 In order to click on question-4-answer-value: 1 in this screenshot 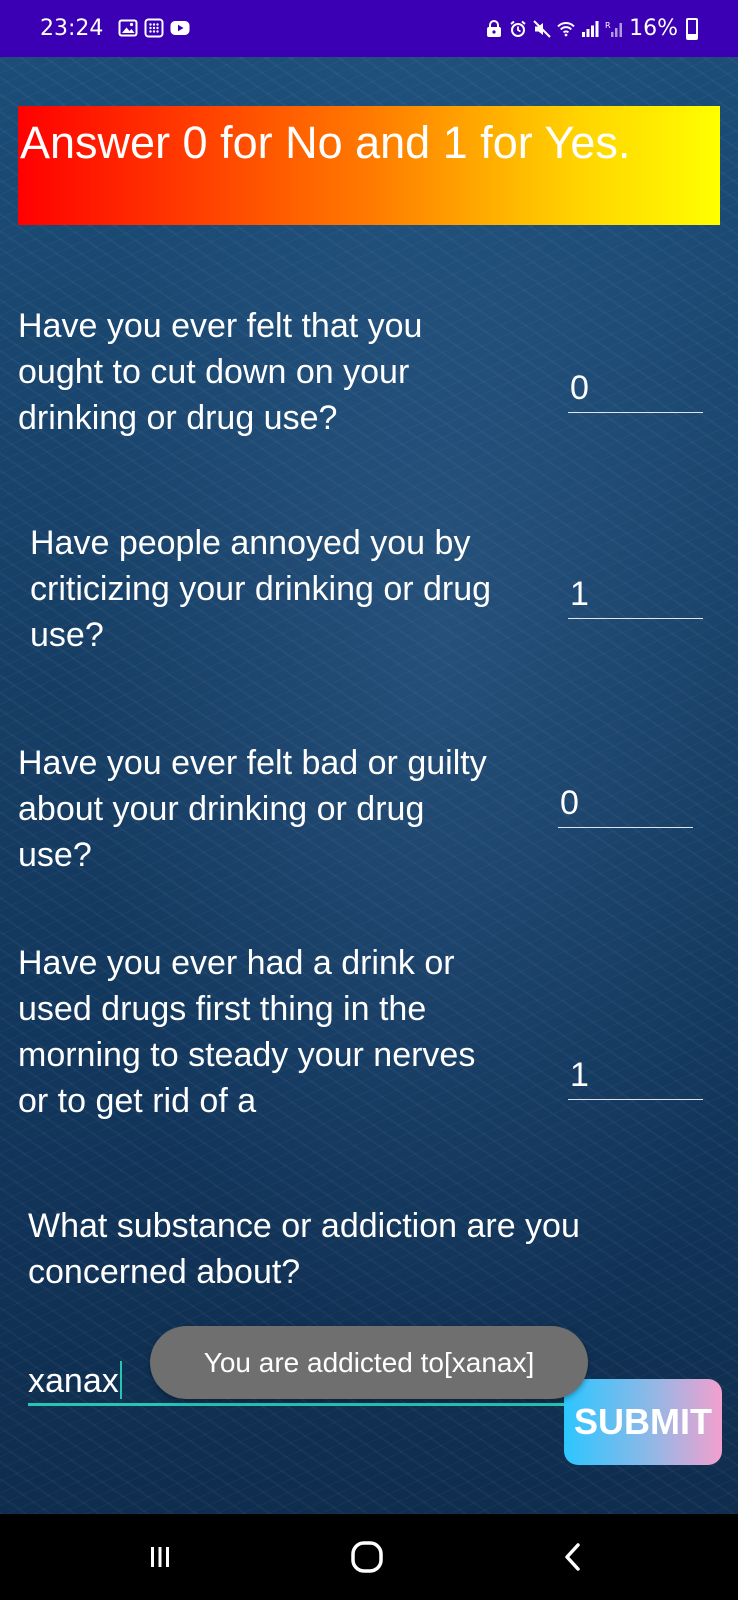, I will do `click(579, 1075)`.